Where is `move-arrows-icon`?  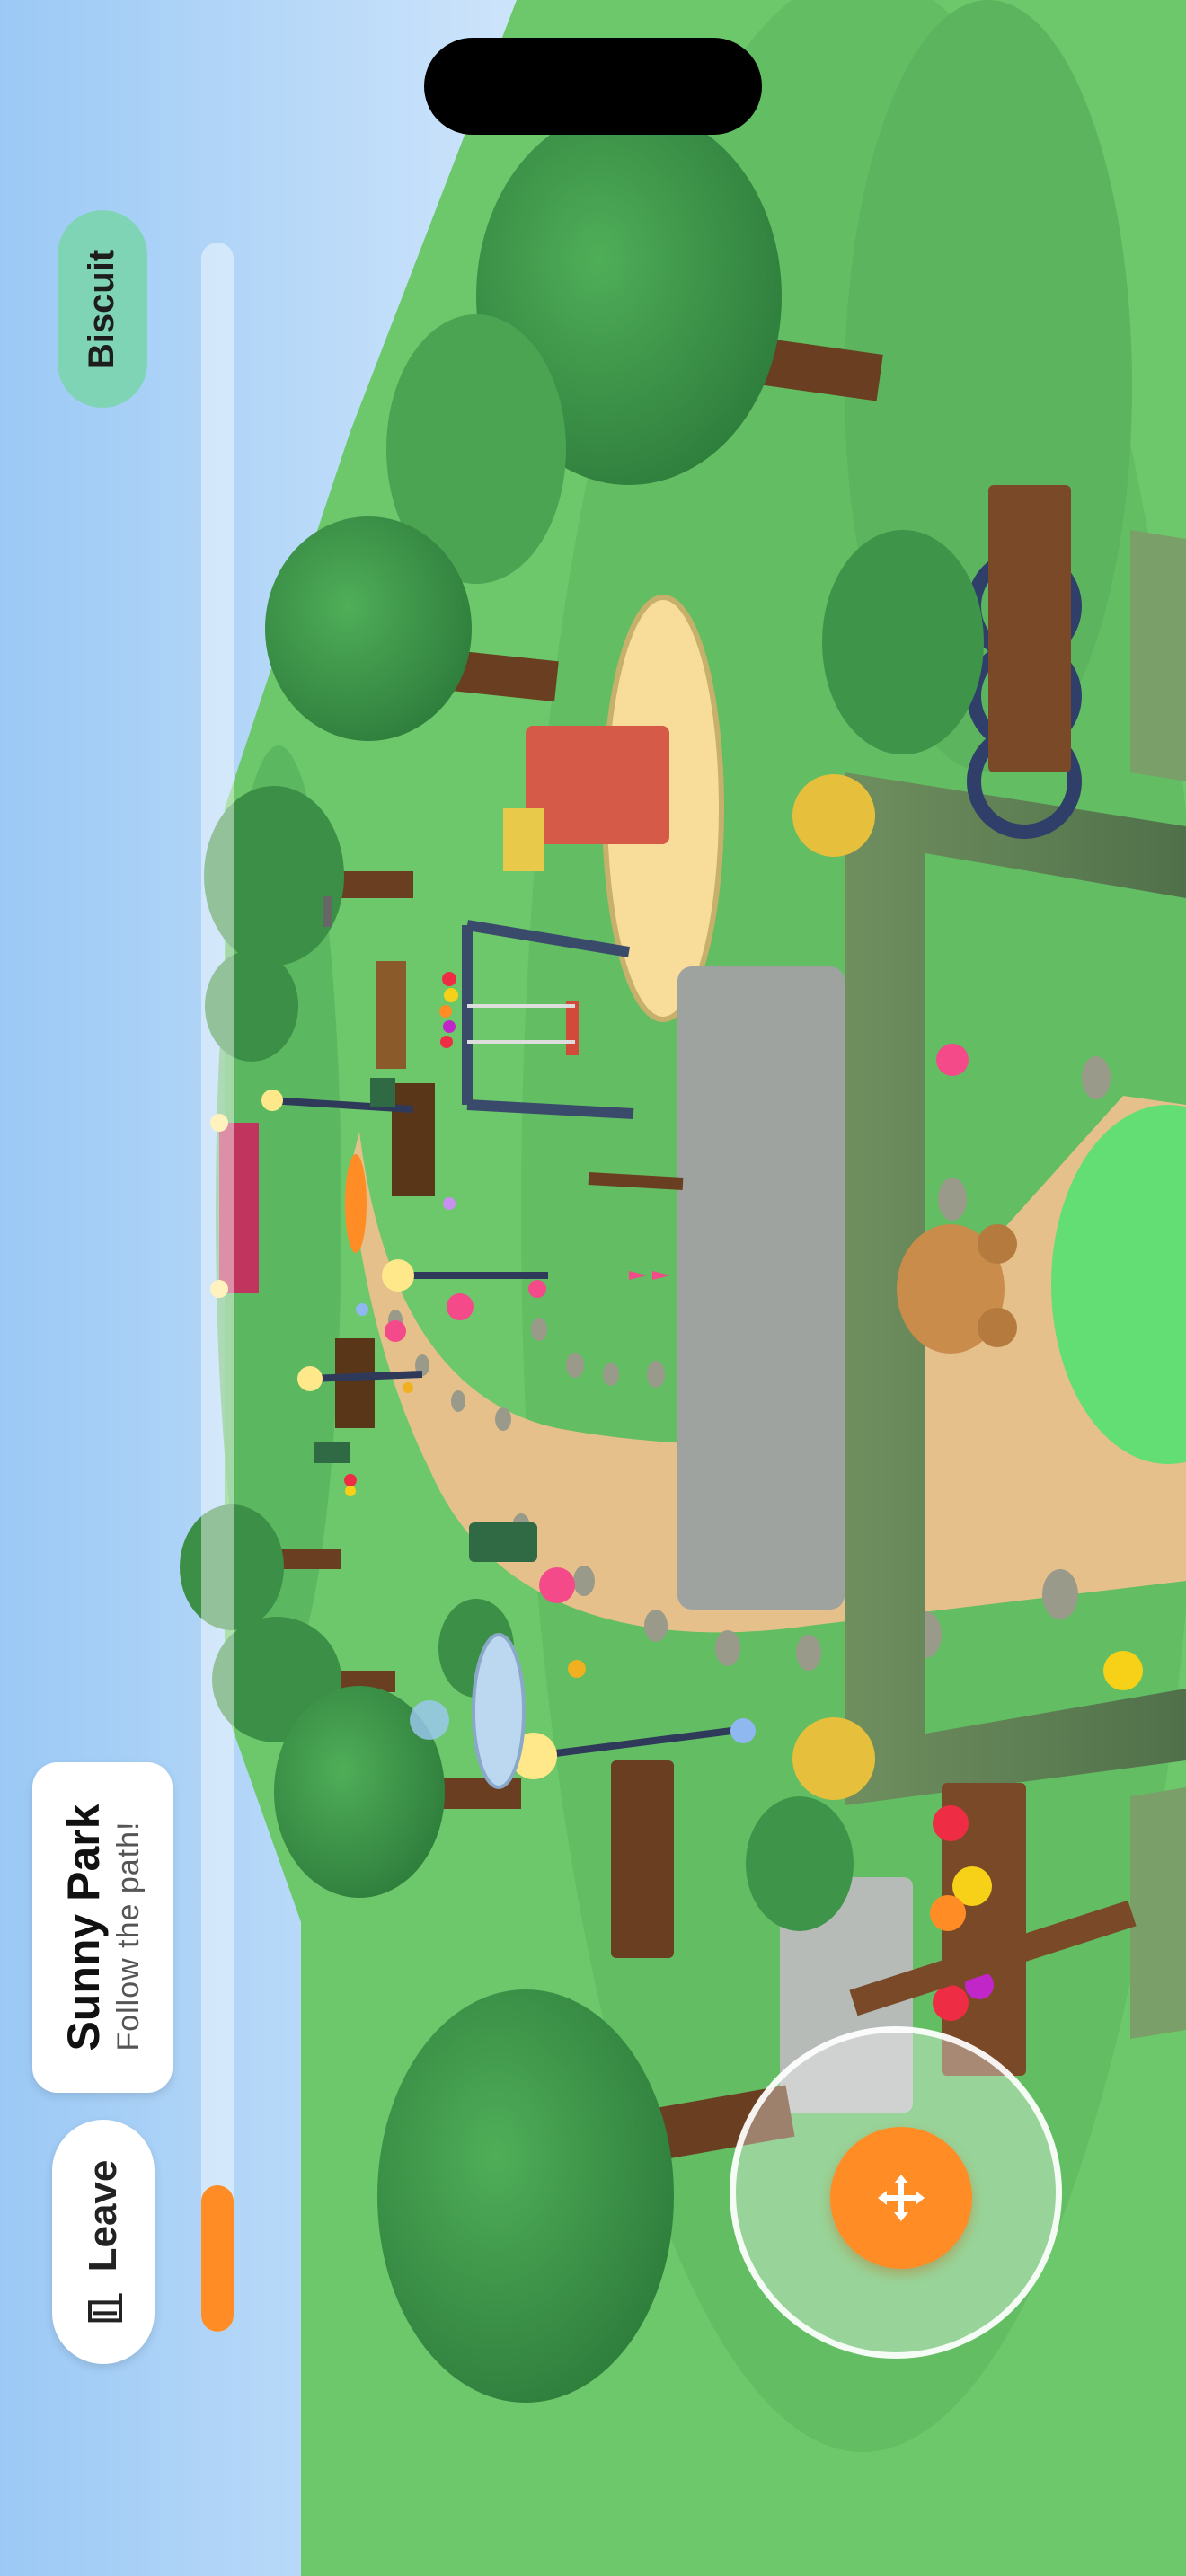
move-arrows-icon is located at coordinates (901, 2198).